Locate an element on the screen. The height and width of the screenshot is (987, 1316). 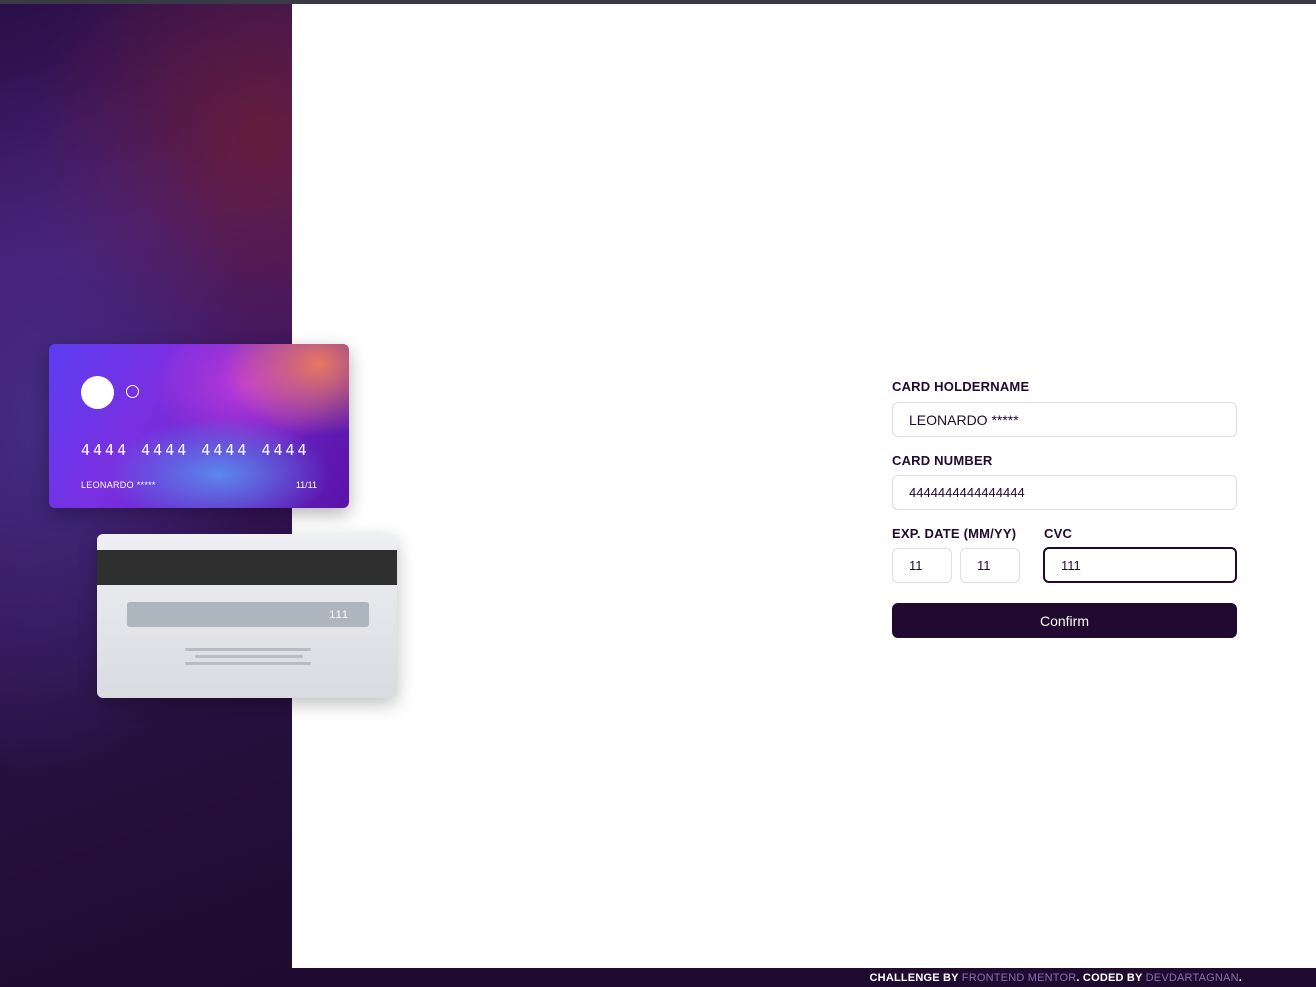
card-front: 4444 4444 4444 4444 LEONARDO ***** 11/11 is located at coordinates (199, 426).